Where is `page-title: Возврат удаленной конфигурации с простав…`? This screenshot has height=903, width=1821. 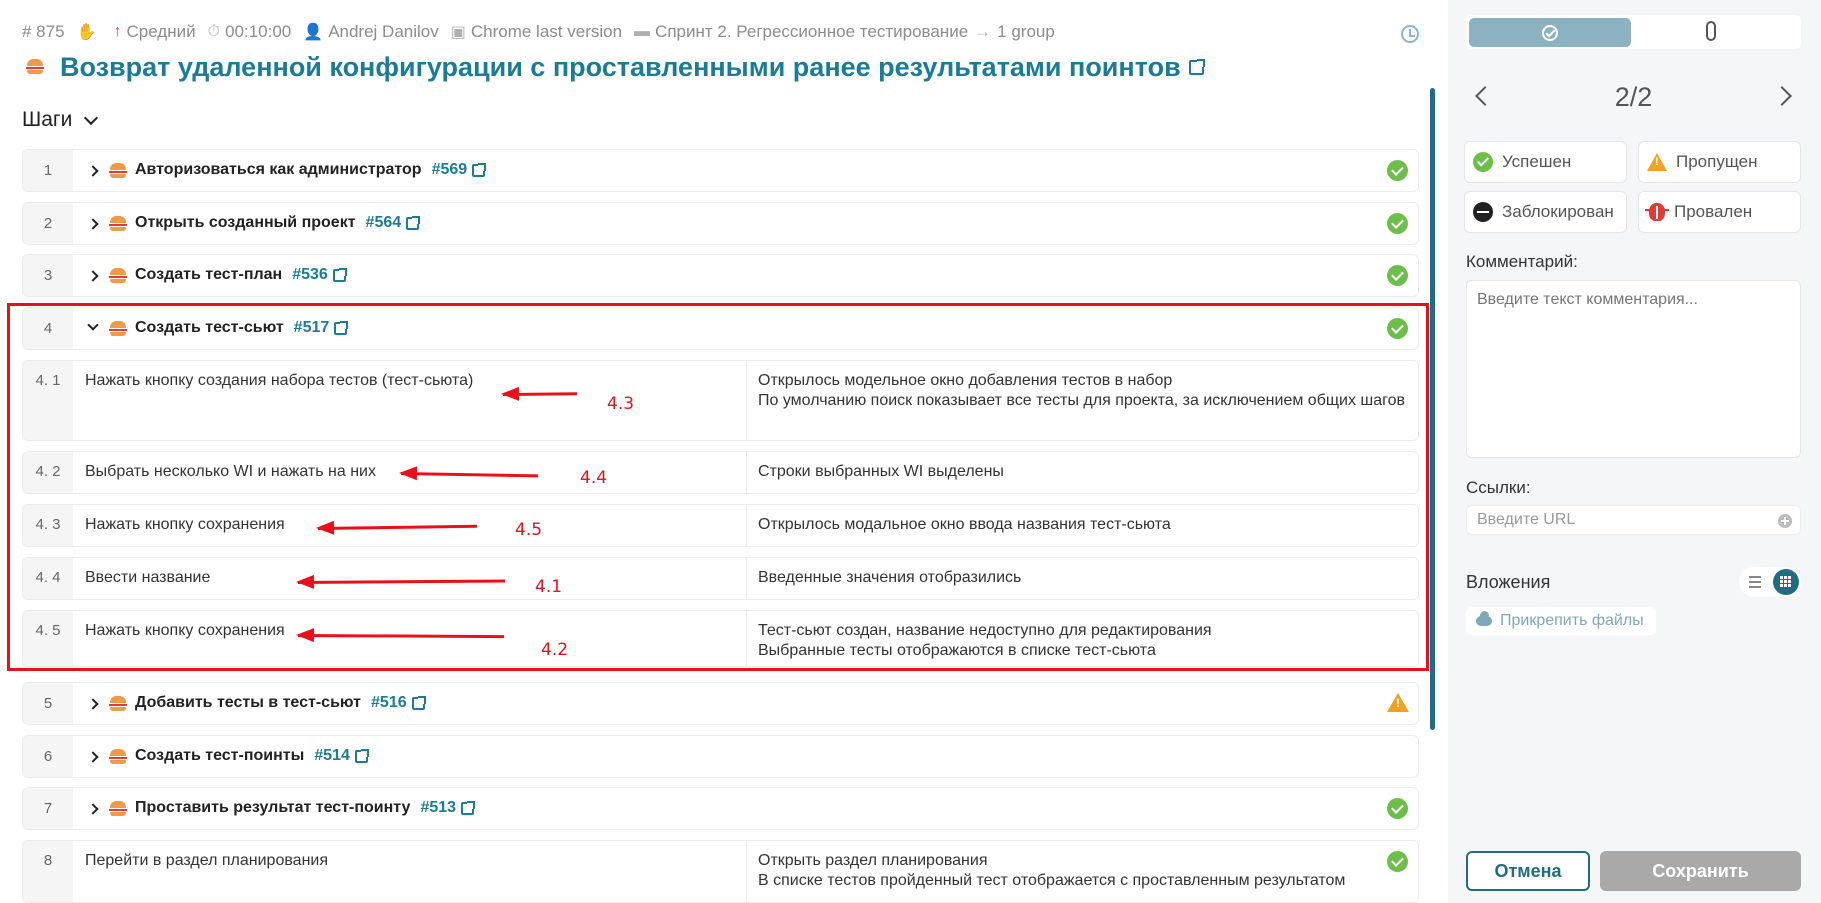 page-title: Возврат удаленной конфигурации с простав… is located at coordinates (615, 67).